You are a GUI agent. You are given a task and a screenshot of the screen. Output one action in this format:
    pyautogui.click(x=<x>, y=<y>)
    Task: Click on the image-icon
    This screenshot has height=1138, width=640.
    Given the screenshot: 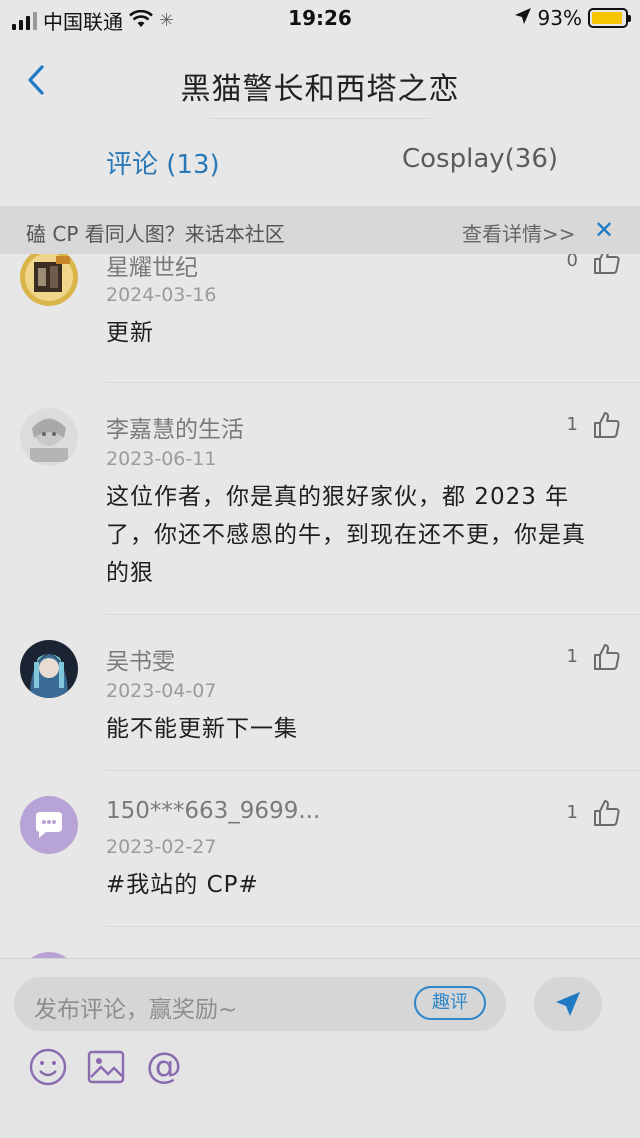 What is the action you would take?
    pyautogui.click(x=106, y=1067)
    